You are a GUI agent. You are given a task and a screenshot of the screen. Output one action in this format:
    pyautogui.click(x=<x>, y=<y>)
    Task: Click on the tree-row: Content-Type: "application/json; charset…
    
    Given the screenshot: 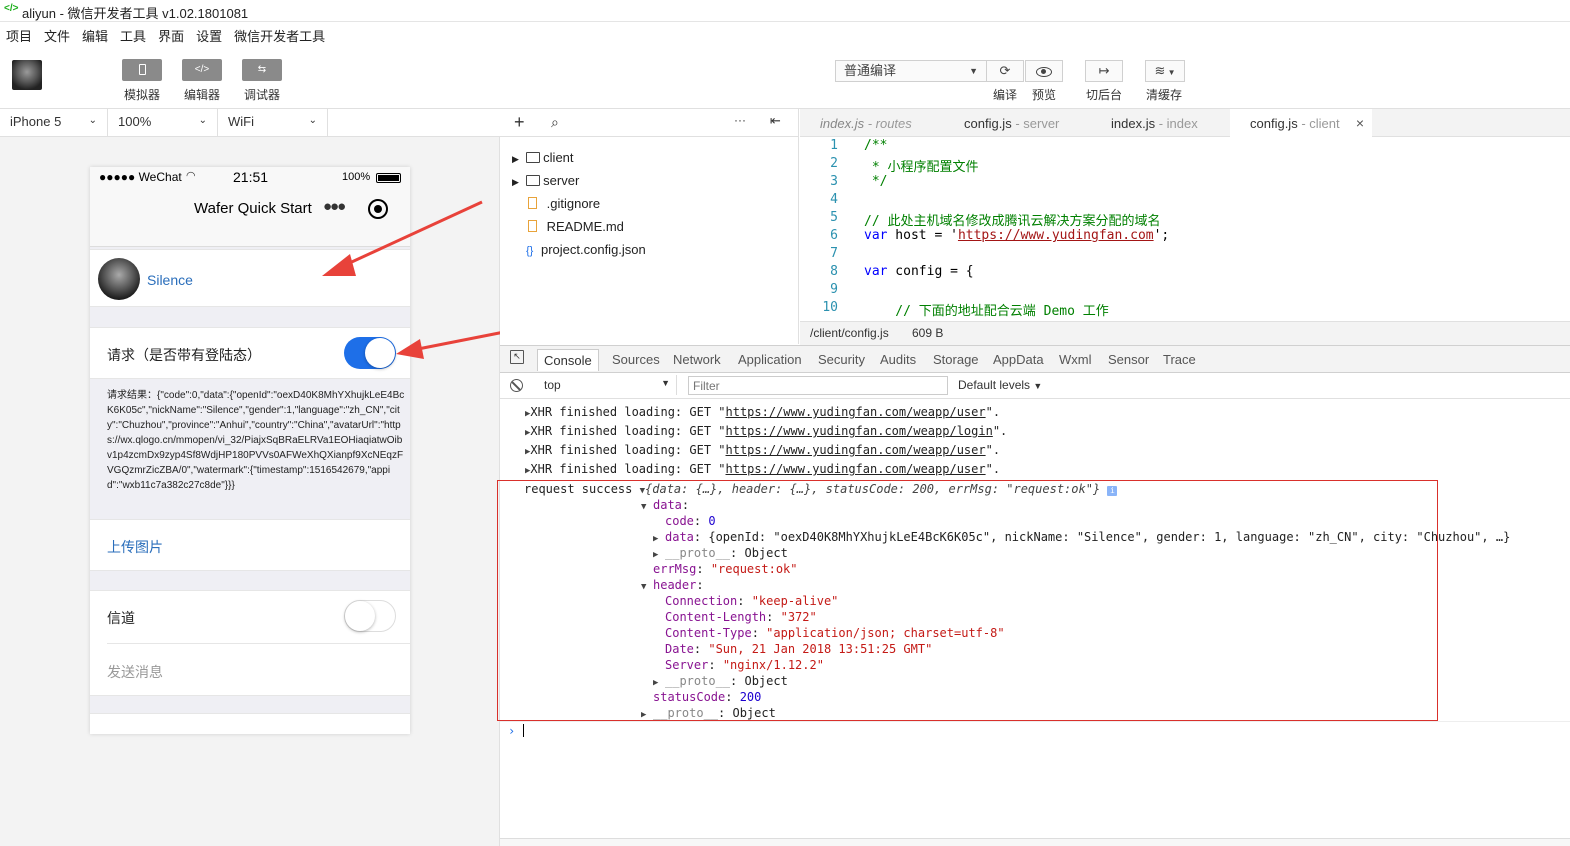 What is the action you would take?
    pyautogui.click(x=829, y=633)
    